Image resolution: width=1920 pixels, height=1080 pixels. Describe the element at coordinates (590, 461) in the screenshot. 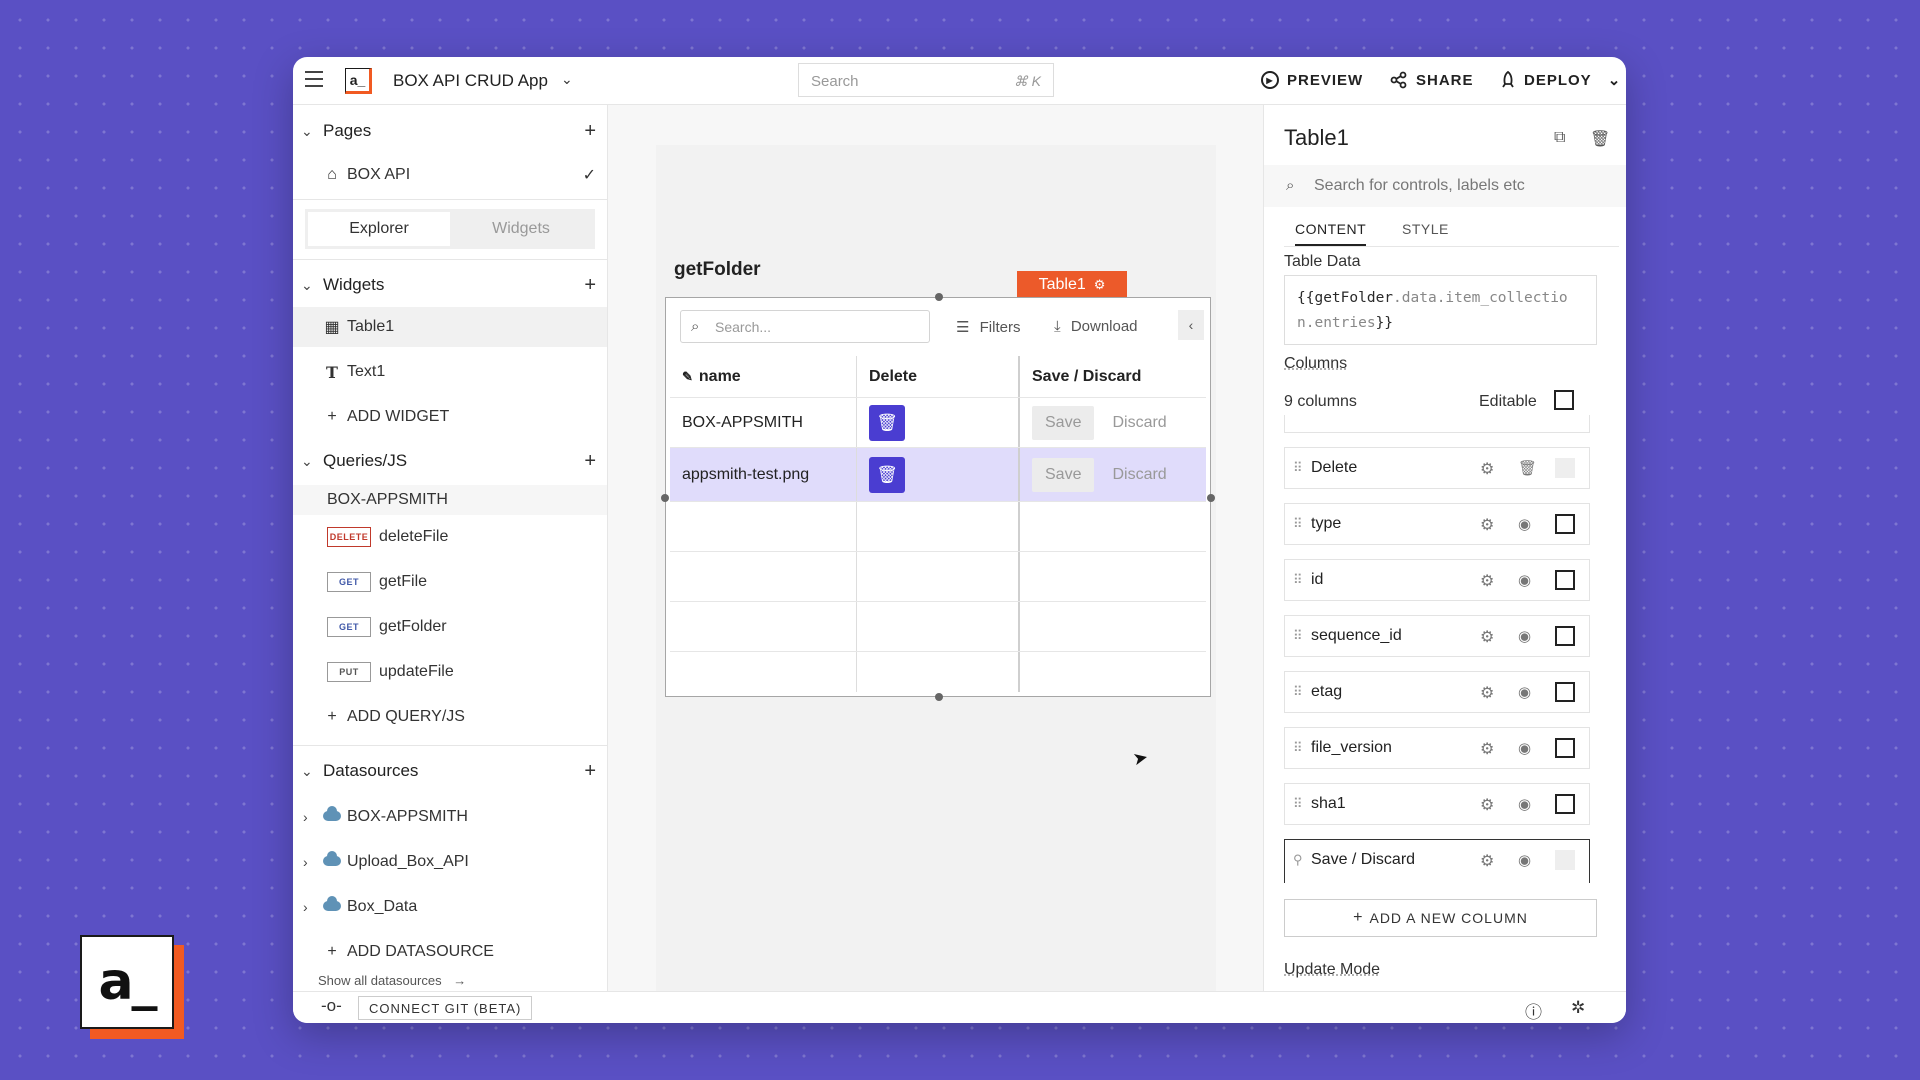

I see `add-query-icon: +` at that location.